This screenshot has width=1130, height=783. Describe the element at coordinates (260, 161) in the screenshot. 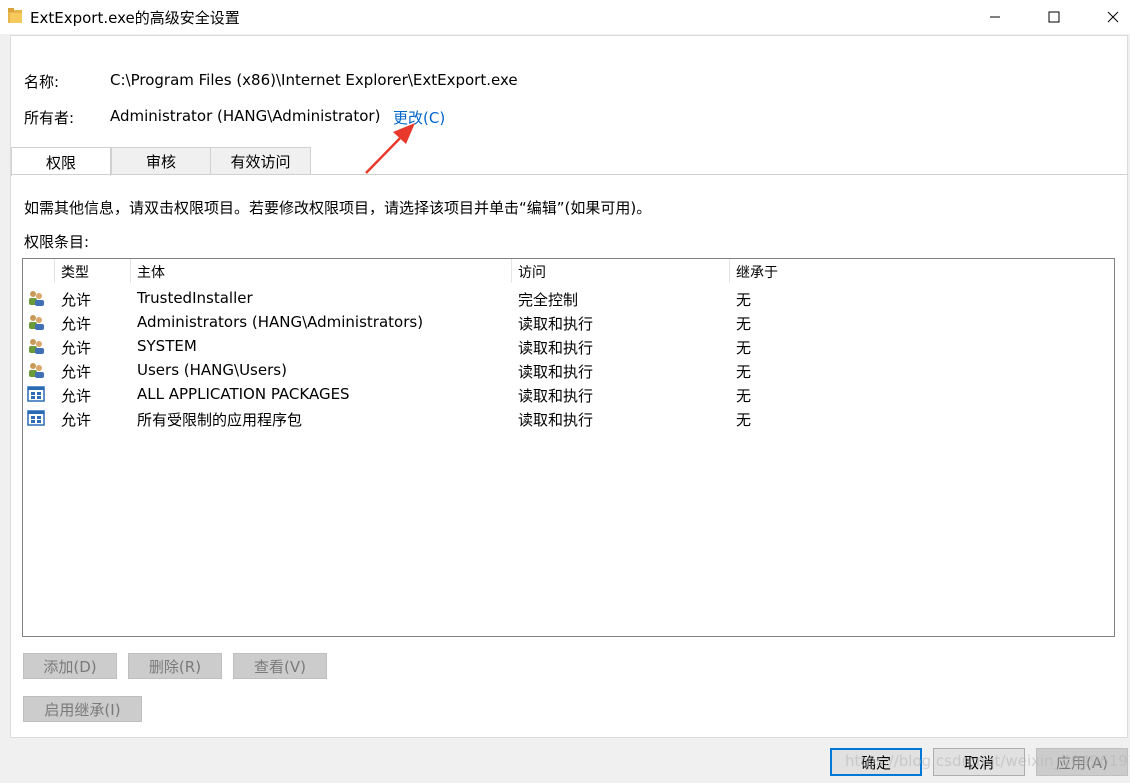

I see `tab-effective-access: 有效访问` at that location.